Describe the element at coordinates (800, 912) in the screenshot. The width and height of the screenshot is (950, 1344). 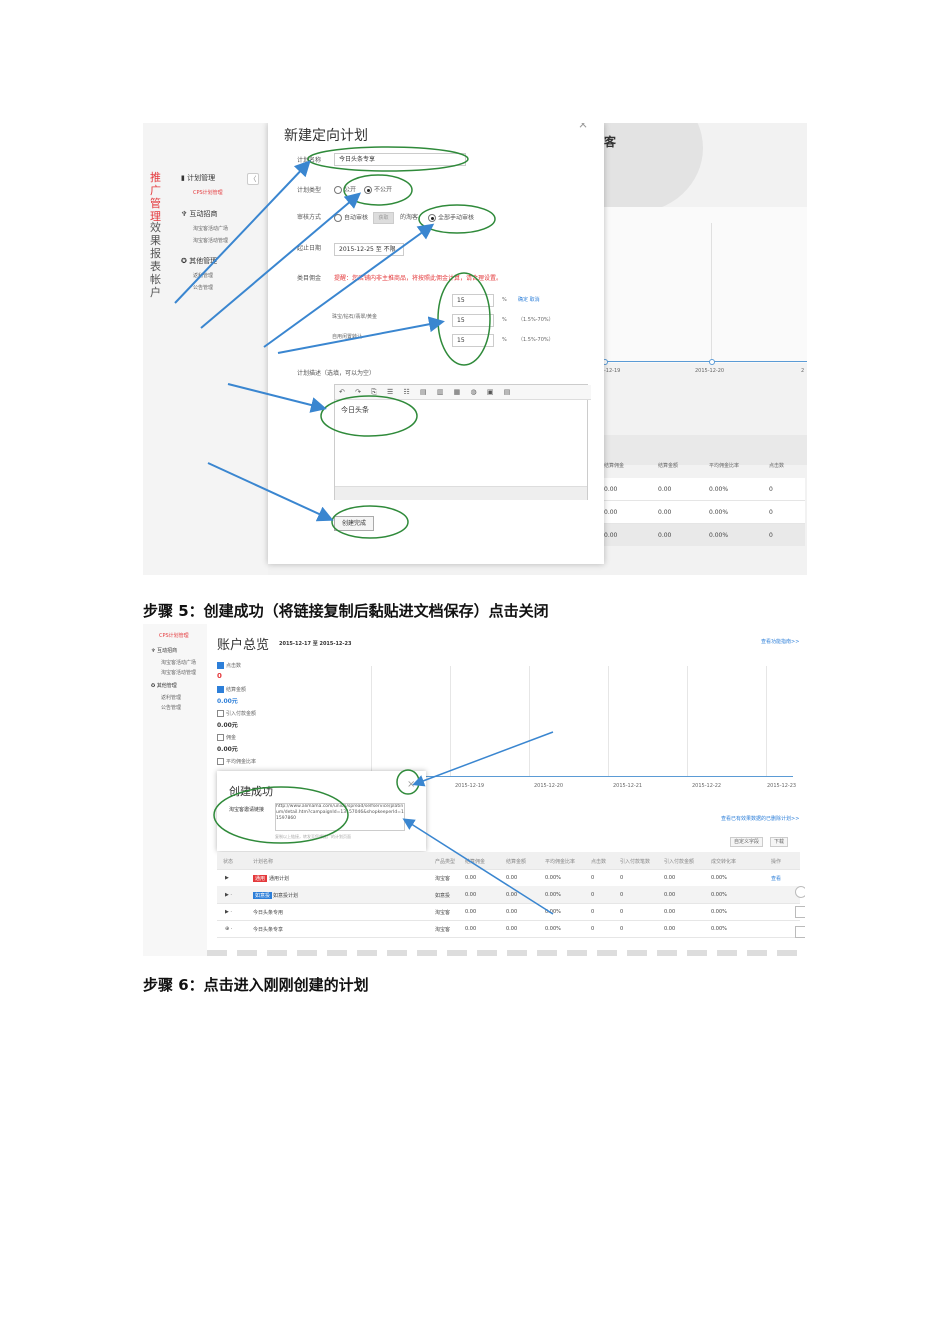
I see `feedback-icon` at that location.